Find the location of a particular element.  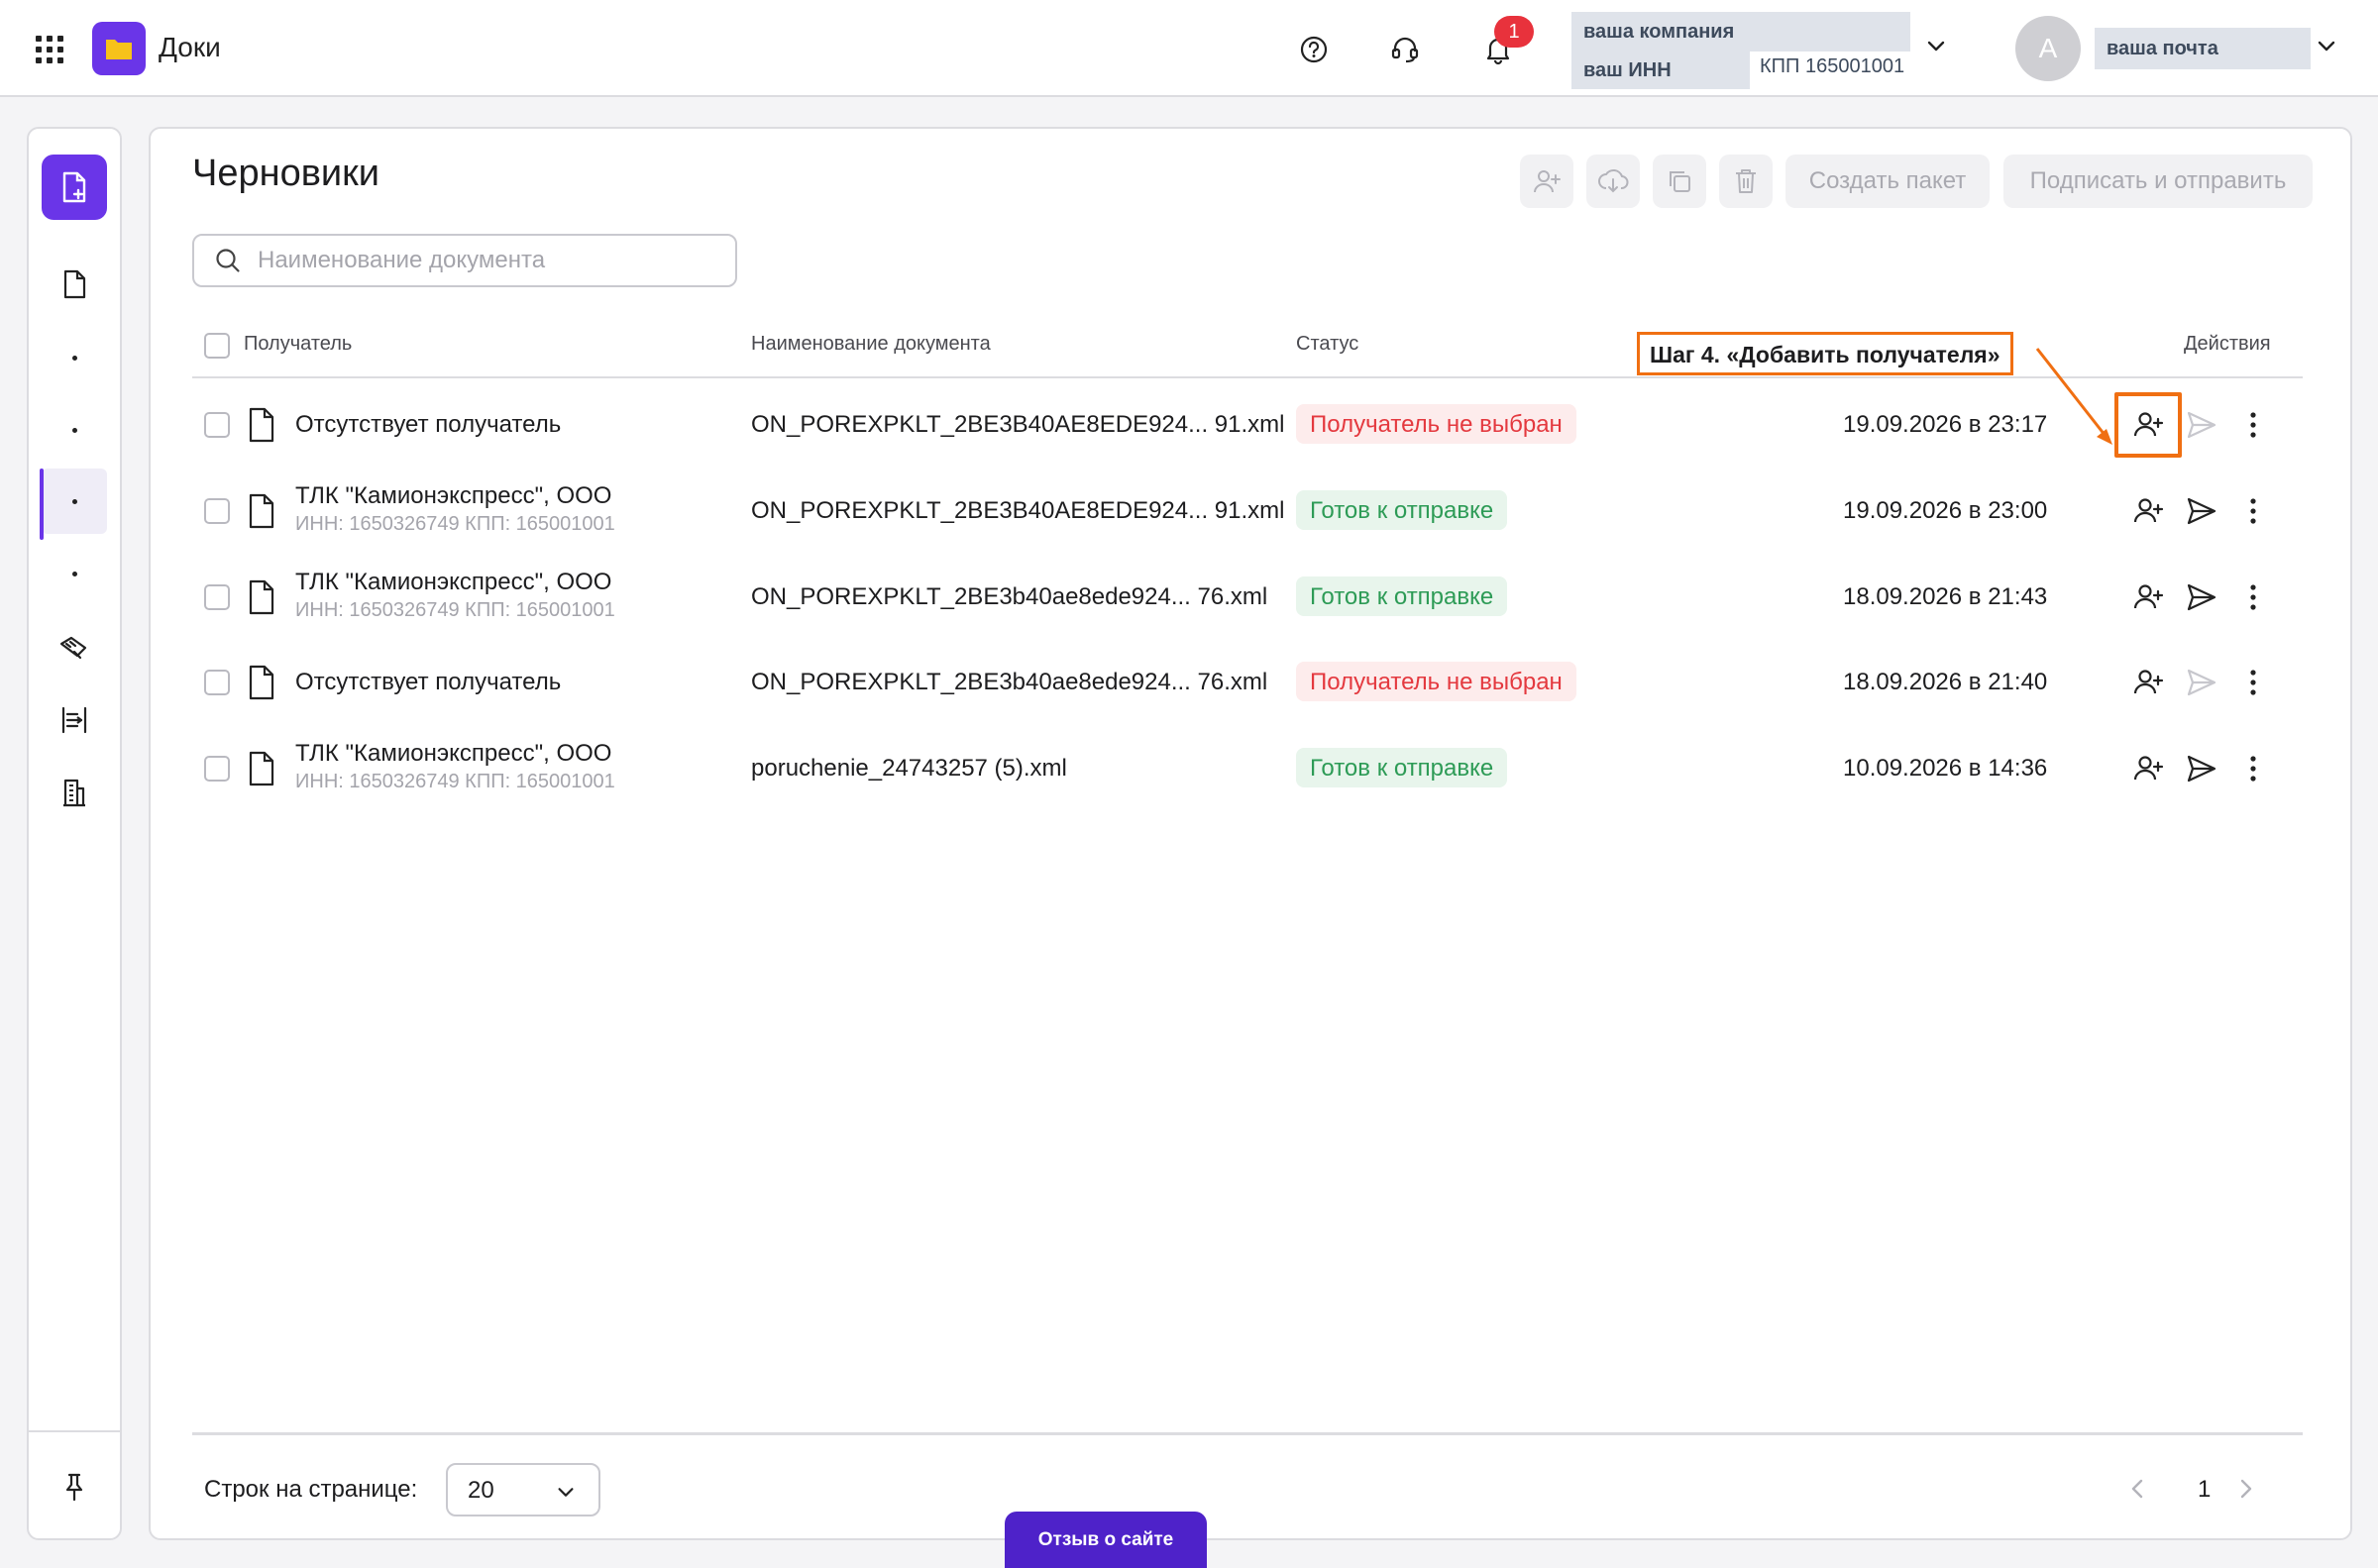

folder-icon is located at coordinates (119, 49).